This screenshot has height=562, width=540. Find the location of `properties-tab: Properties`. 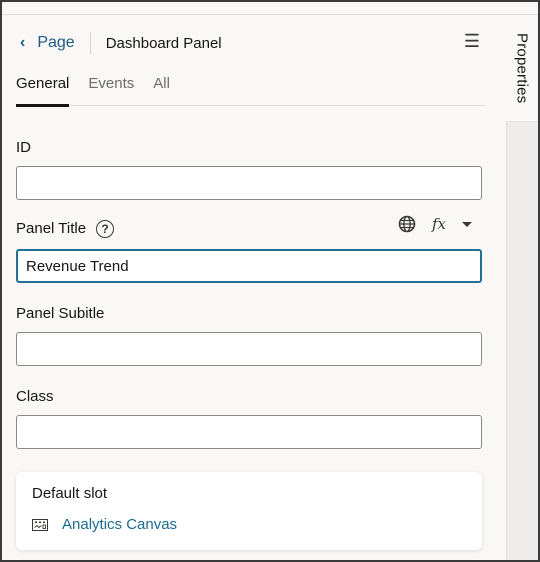

properties-tab: Properties is located at coordinates (522, 68).